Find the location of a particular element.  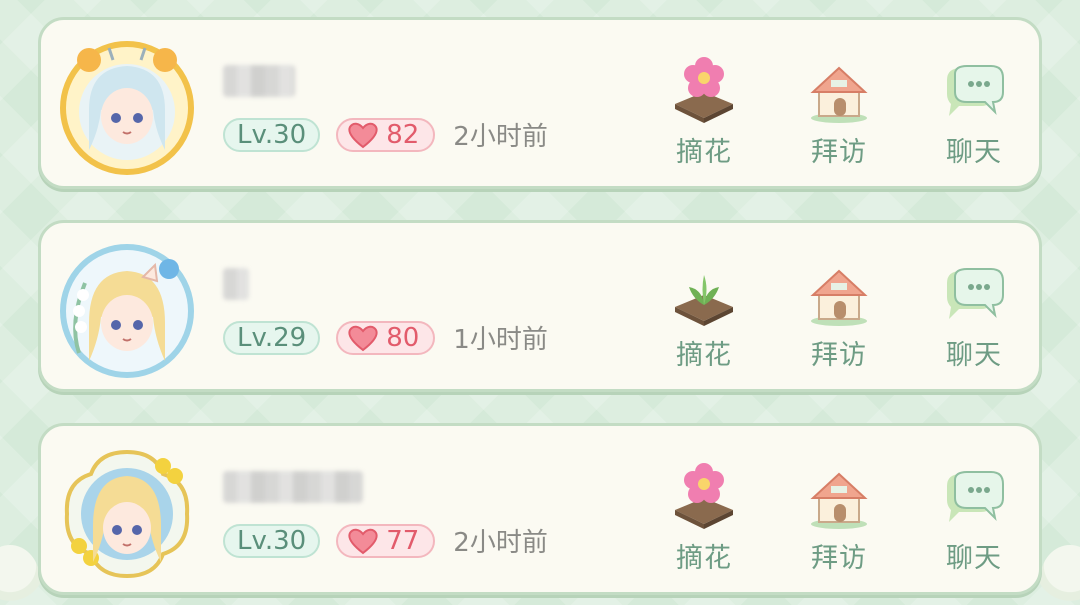

likes-count: 82 is located at coordinates (403, 134).